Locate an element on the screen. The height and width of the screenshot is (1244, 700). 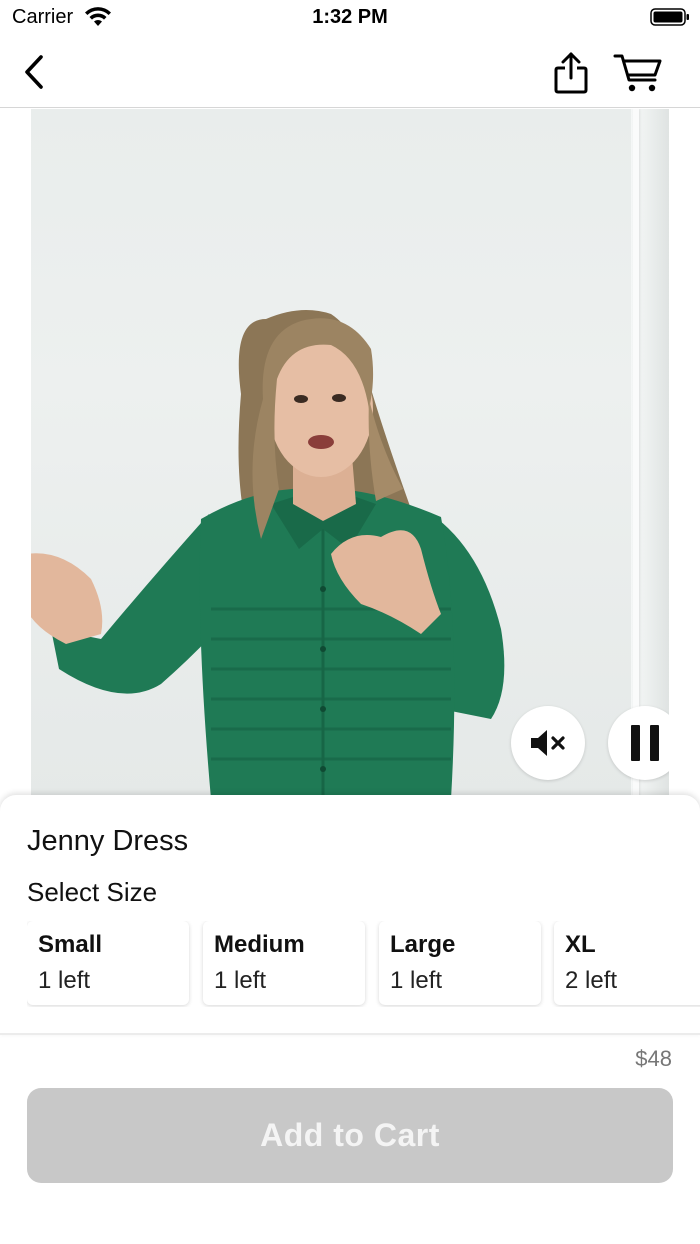
speaker-muted-icon is located at coordinates (548, 743).